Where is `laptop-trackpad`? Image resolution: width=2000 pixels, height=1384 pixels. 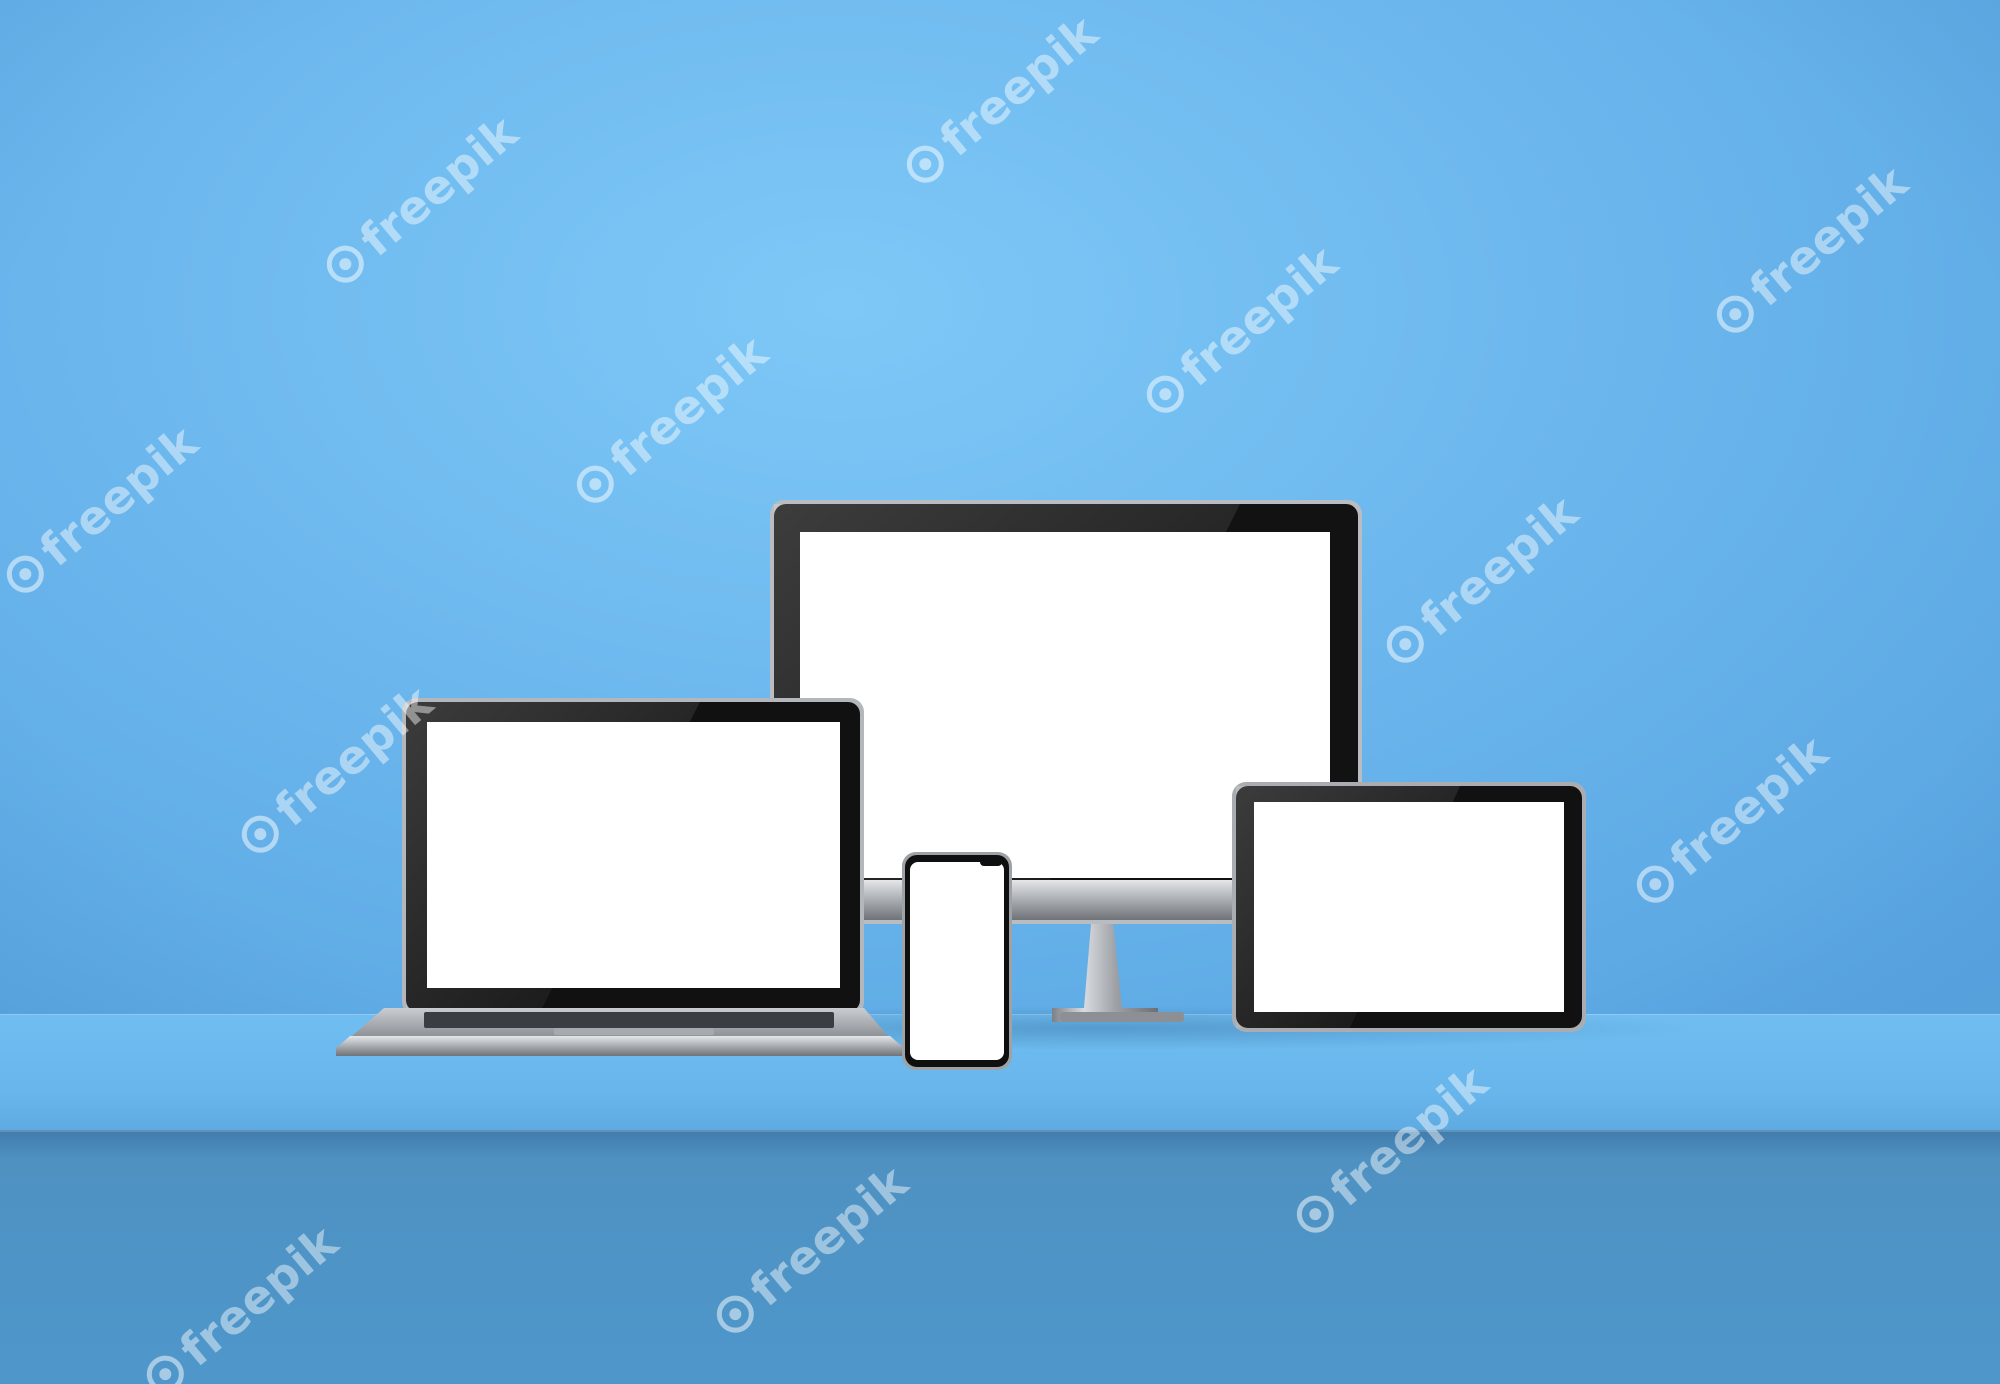 laptop-trackpad is located at coordinates (634, 1031).